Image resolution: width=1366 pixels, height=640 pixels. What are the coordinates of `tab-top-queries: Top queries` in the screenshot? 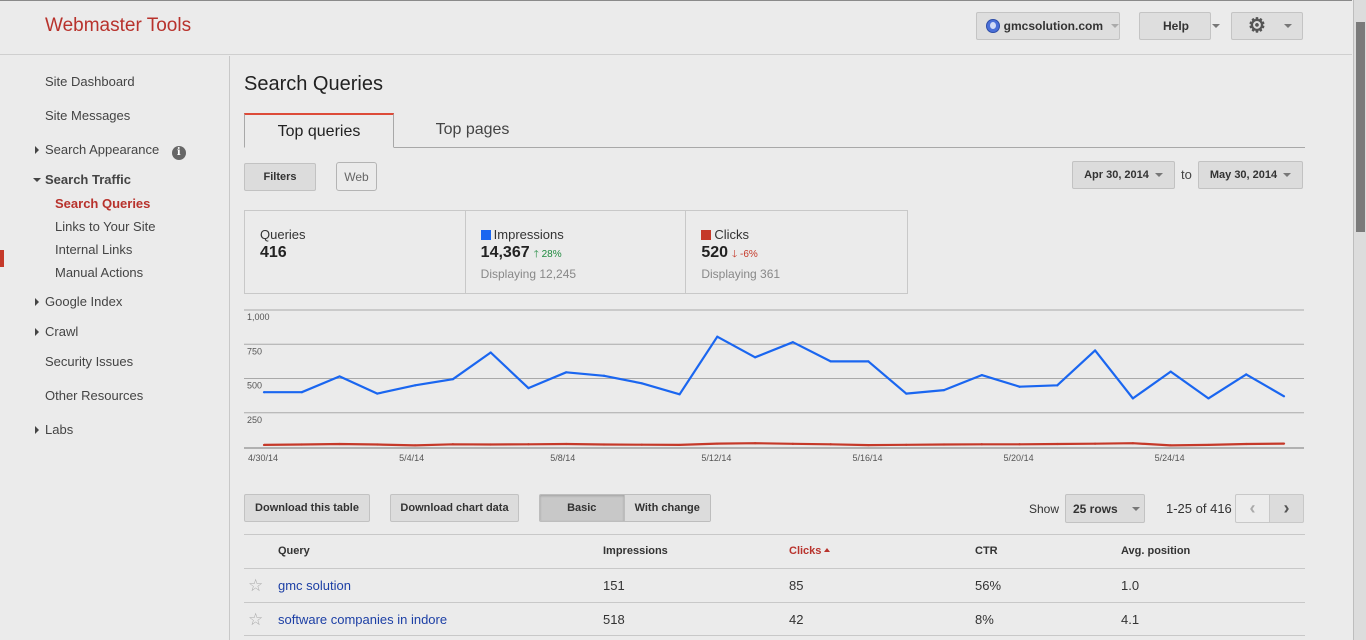 It's located at (319, 130).